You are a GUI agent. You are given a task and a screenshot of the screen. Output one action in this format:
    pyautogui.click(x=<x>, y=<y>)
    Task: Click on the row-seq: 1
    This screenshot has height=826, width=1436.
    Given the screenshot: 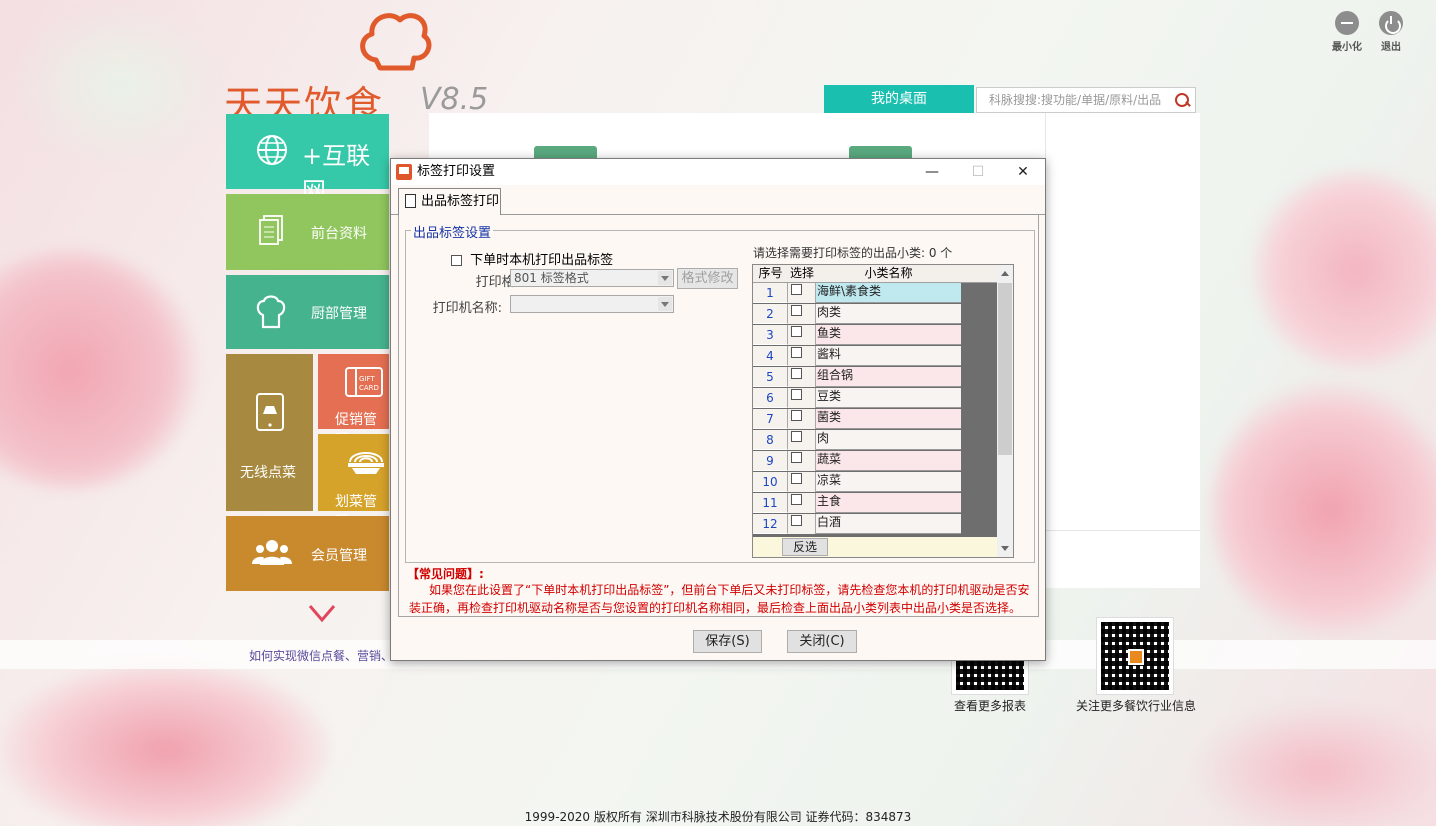 What is the action you would take?
    pyautogui.click(x=770, y=293)
    